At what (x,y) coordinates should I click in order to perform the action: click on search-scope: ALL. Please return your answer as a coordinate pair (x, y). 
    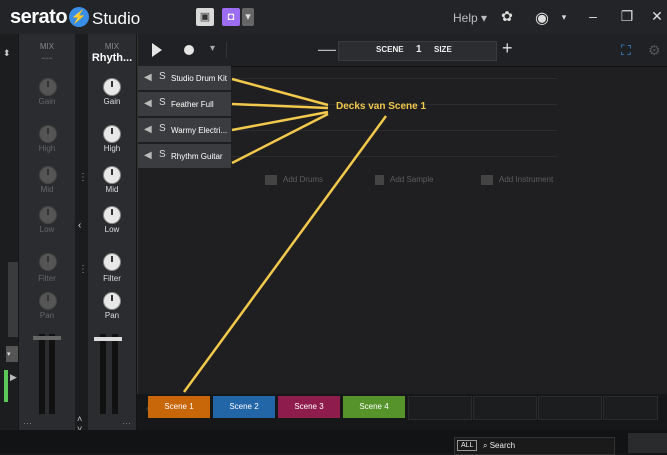
    Looking at the image, I should click on (467, 445).